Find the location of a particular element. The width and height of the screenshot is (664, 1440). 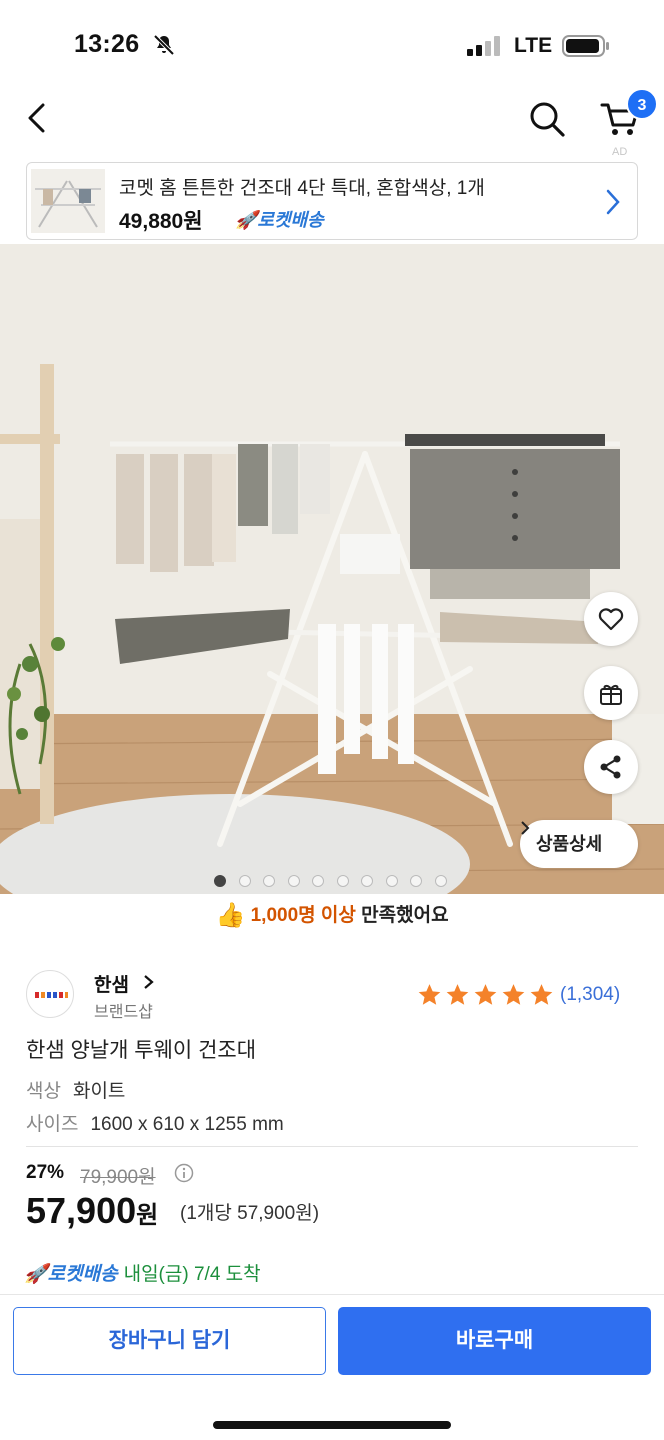

delivery-rocket-text: 로켓배송 is located at coordinates (82, 1274).